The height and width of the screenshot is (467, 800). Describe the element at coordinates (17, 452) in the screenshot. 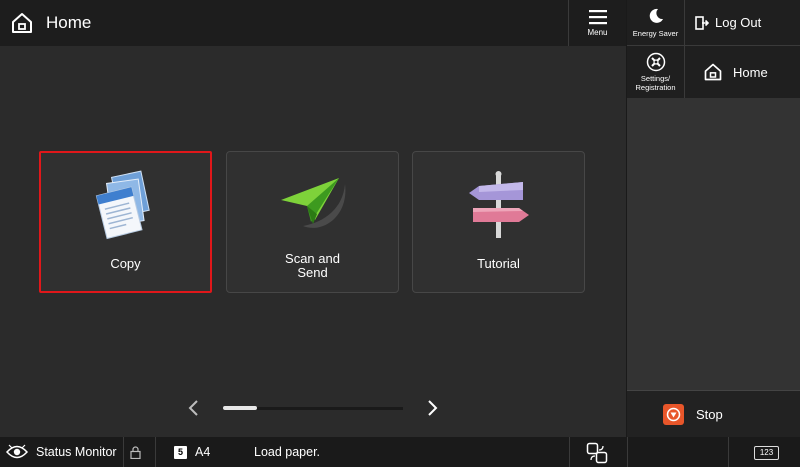

I see `eye-icon` at that location.